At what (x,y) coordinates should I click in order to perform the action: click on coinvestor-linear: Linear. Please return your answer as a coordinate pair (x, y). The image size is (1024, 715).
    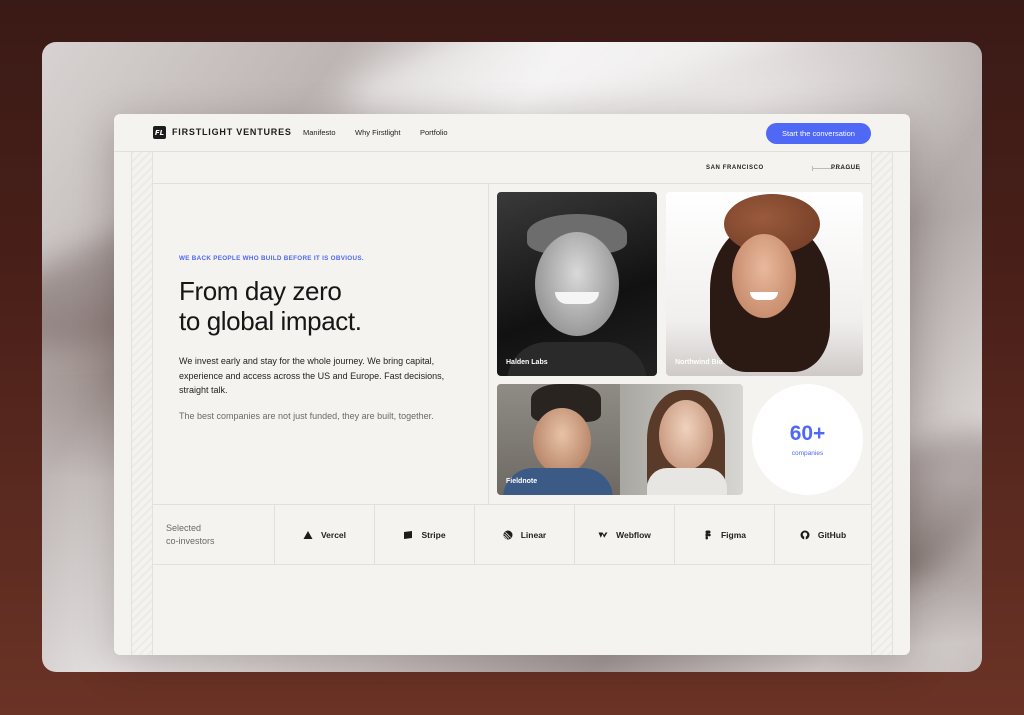
    Looking at the image, I should click on (524, 535).